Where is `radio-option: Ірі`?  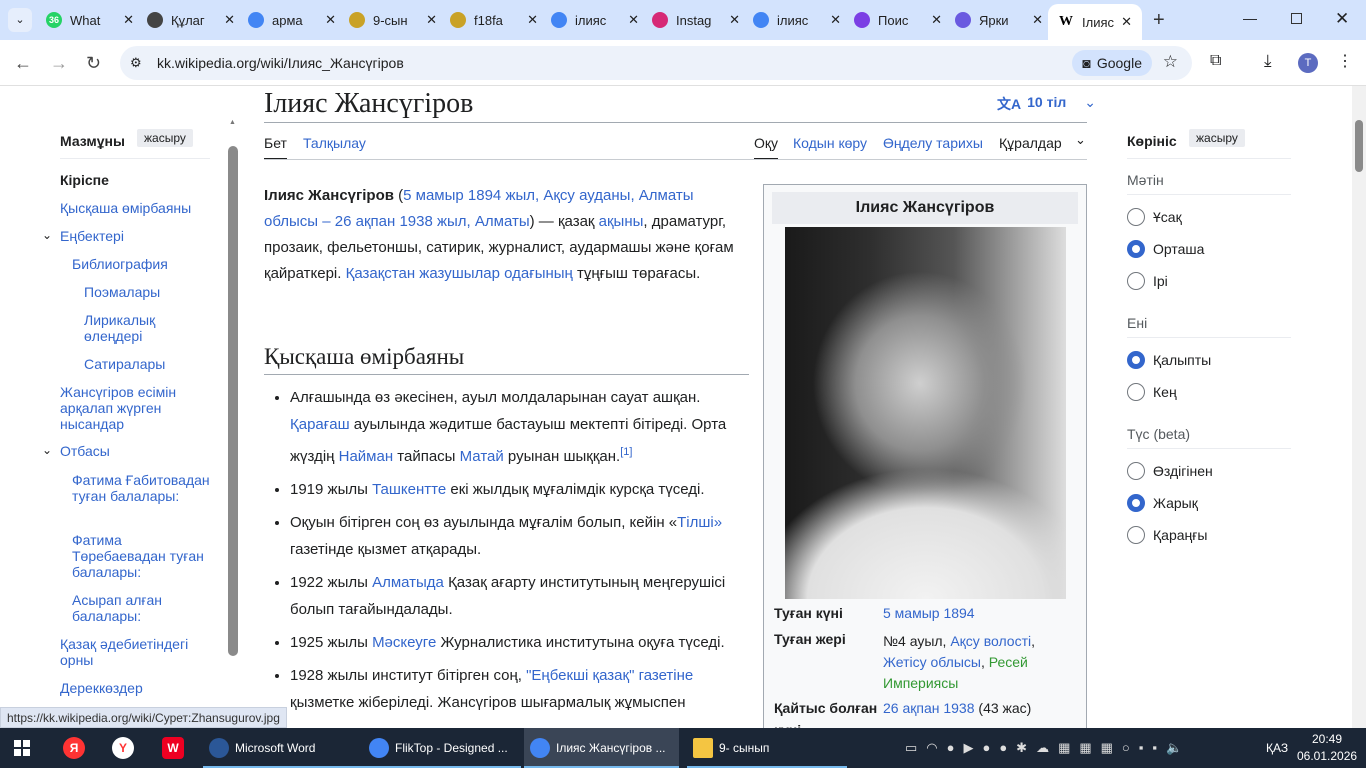 radio-option: Ірі is located at coordinates (1147, 281).